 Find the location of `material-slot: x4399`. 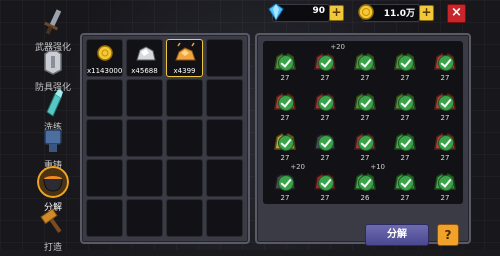

material-slot: x4399 is located at coordinates (184, 58).